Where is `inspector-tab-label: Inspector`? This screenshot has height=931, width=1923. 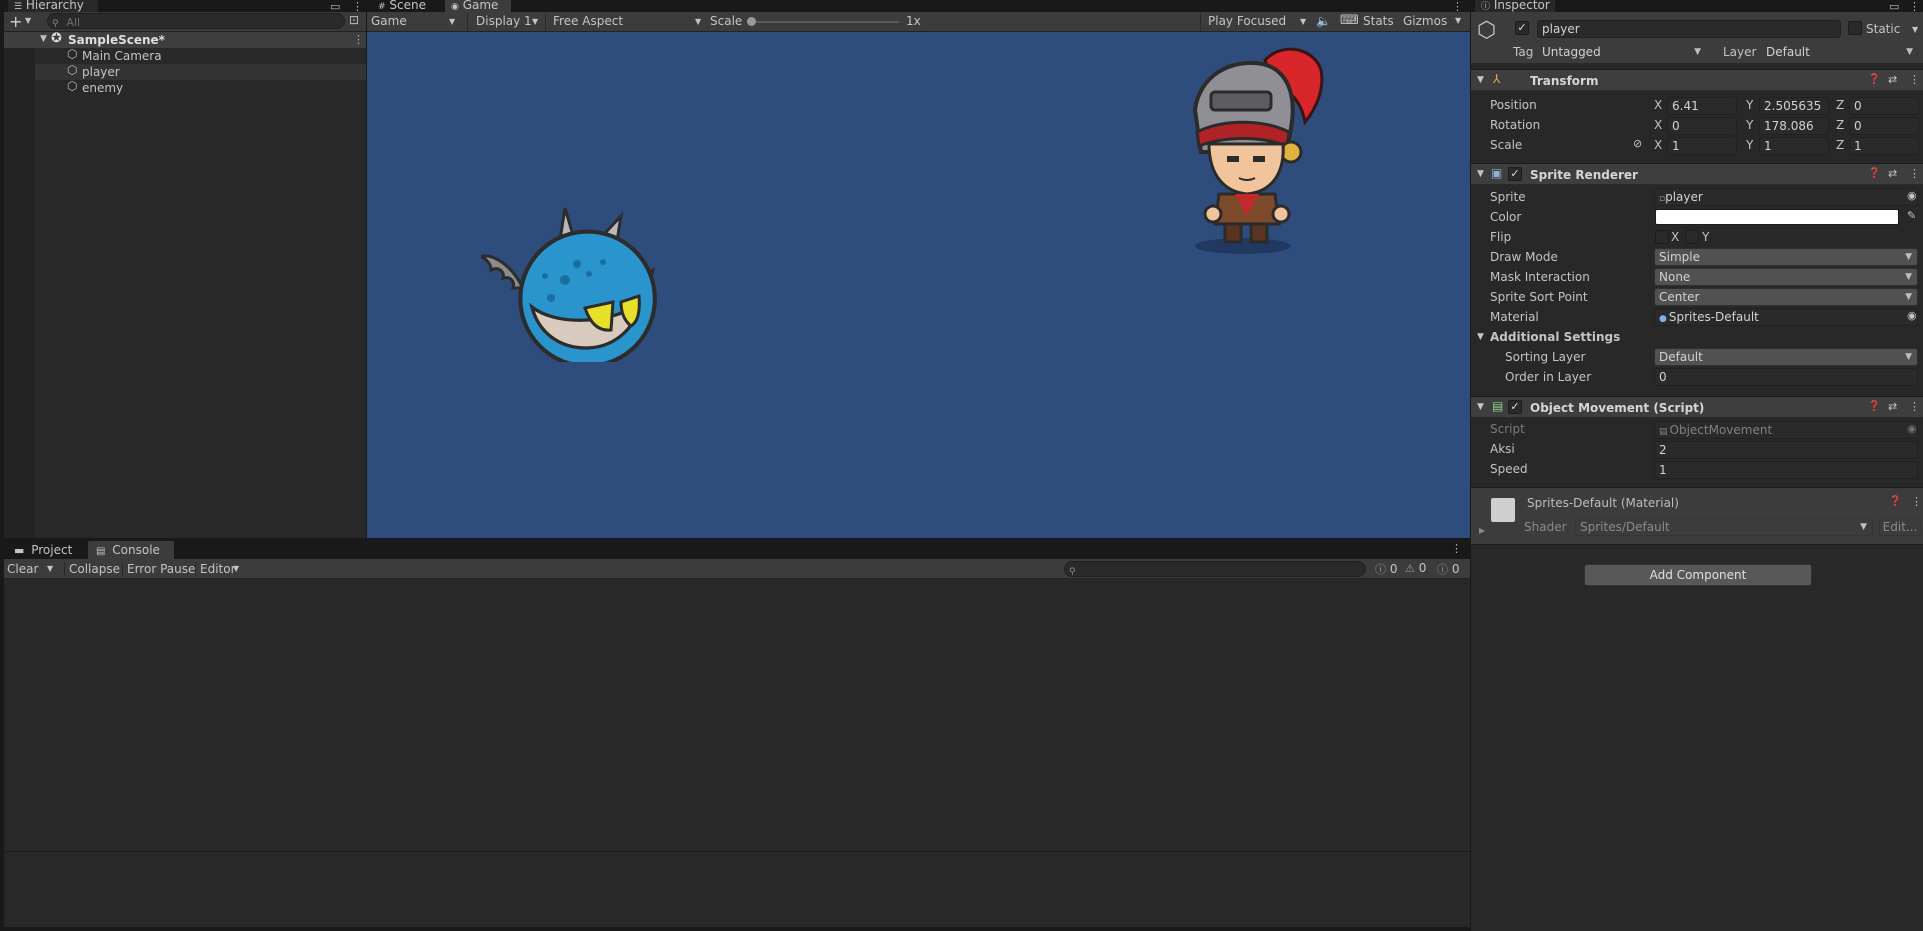 inspector-tab-label: Inspector is located at coordinates (1521, 6).